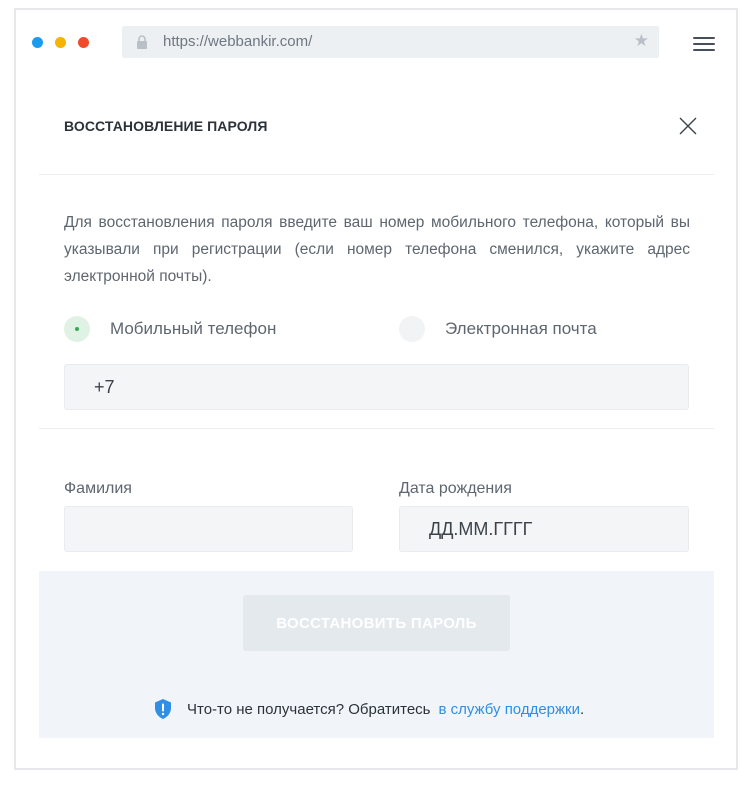  Describe the element at coordinates (641, 41) in the screenshot. I see `bookmark-star-icon: ★` at that location.